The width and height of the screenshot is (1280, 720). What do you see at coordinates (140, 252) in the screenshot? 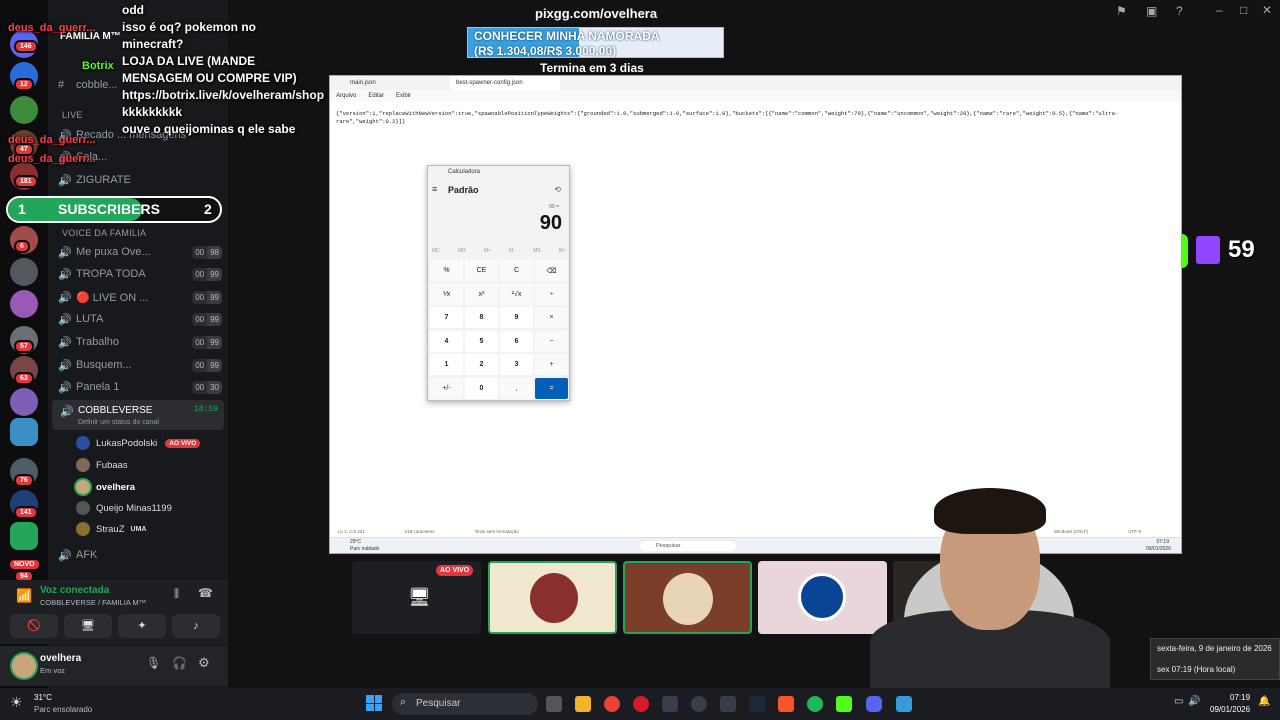
I see `voice-channel: 🔊 Me puxa Ove... 00 98` at bounding box center [140, 252].